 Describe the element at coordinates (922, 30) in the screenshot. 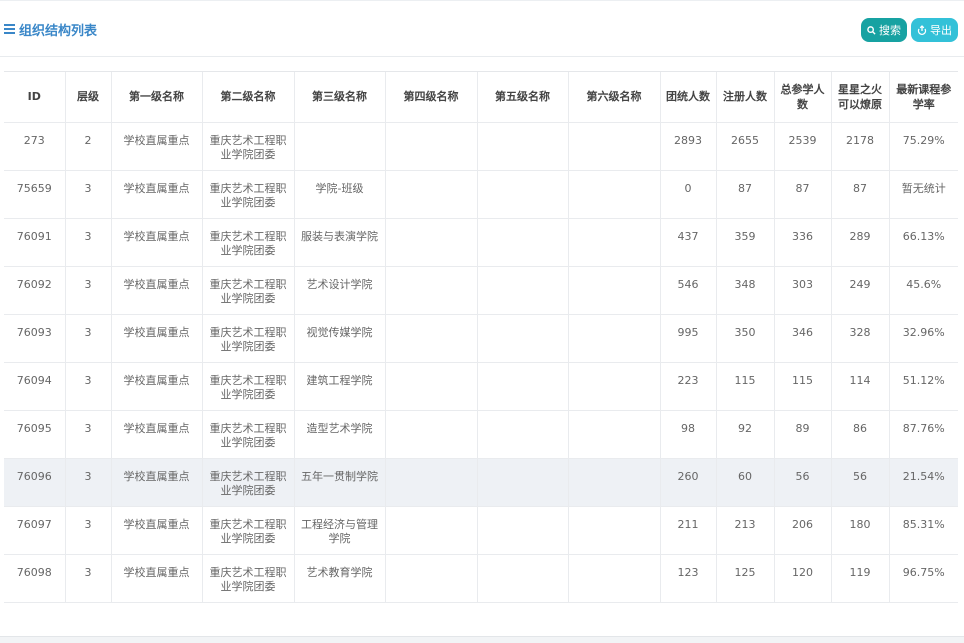

I see `export-icon` at that location.